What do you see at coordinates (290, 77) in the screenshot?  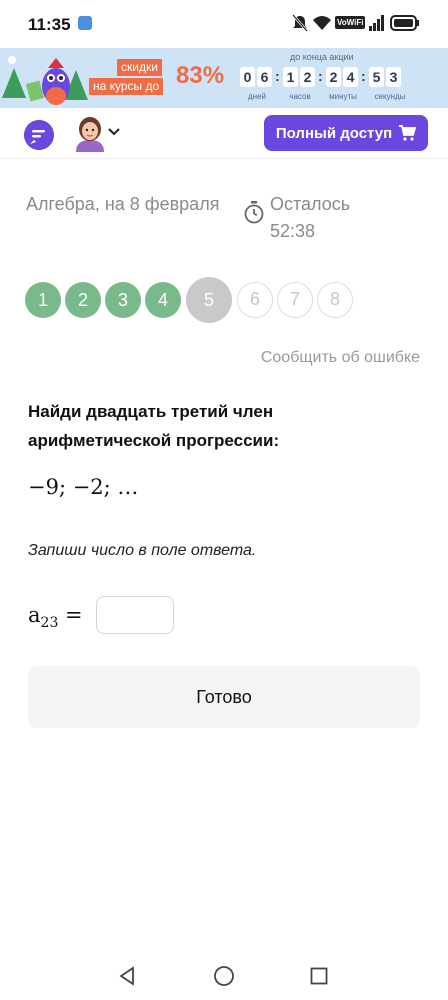 I see `countdown-digit: 1` at bounding box center [290, 77].